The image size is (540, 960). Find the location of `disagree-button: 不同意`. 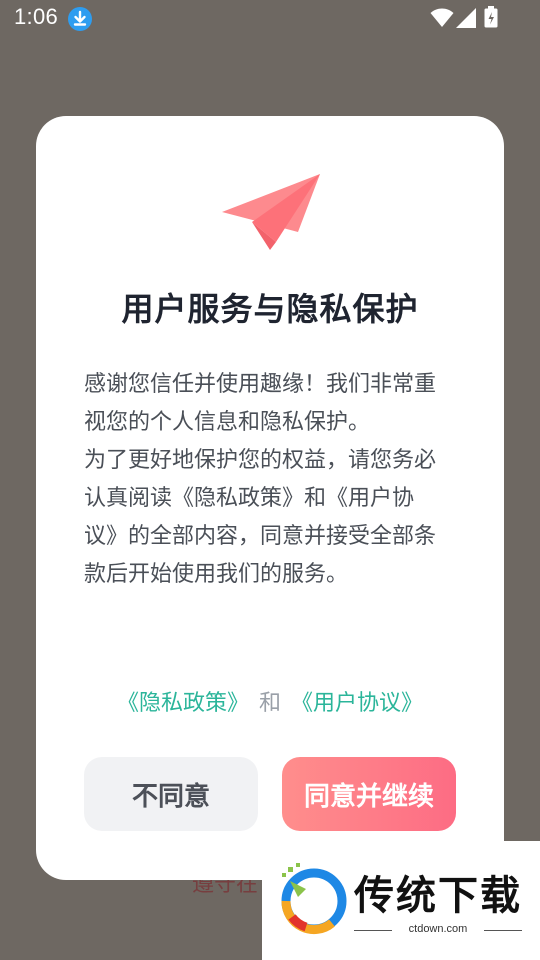

disagree-button: 不同意 is located at coordinates (171, 794).